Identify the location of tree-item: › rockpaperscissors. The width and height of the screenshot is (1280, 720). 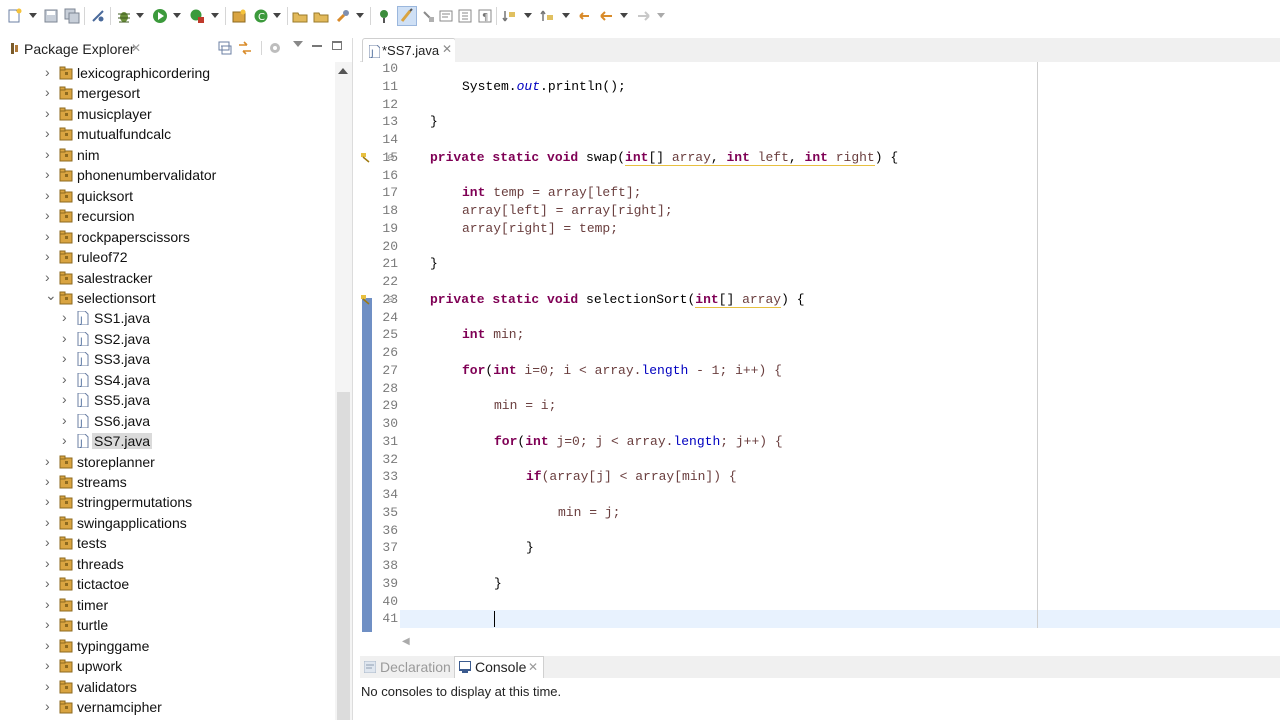
(167, 237).